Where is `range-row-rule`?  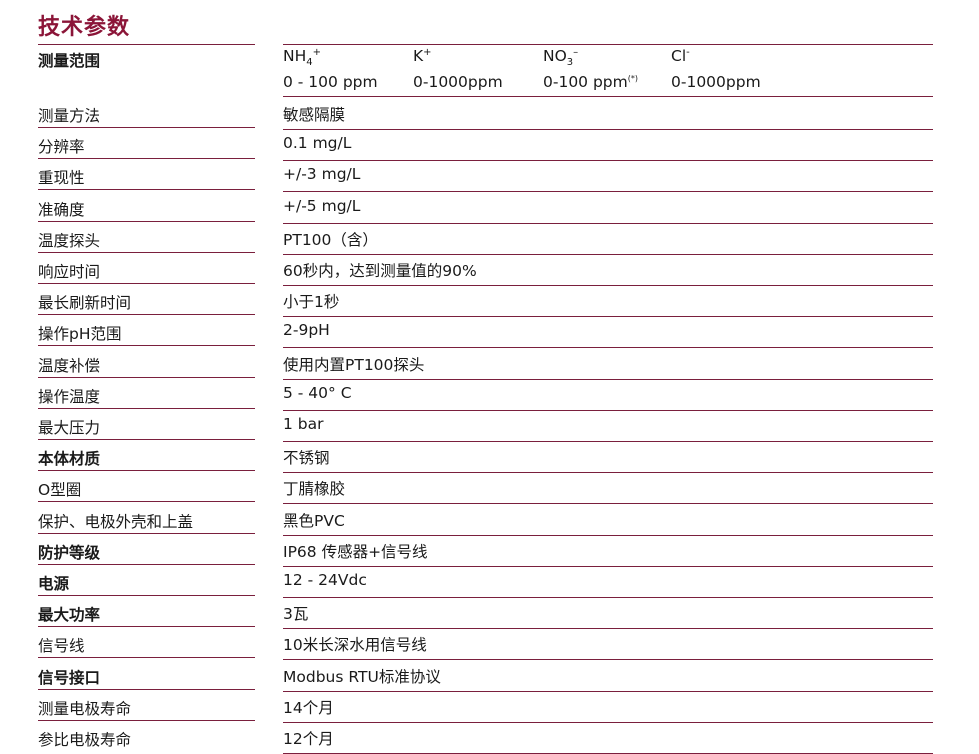
range-row-rule is located at coordinates (608, 96).